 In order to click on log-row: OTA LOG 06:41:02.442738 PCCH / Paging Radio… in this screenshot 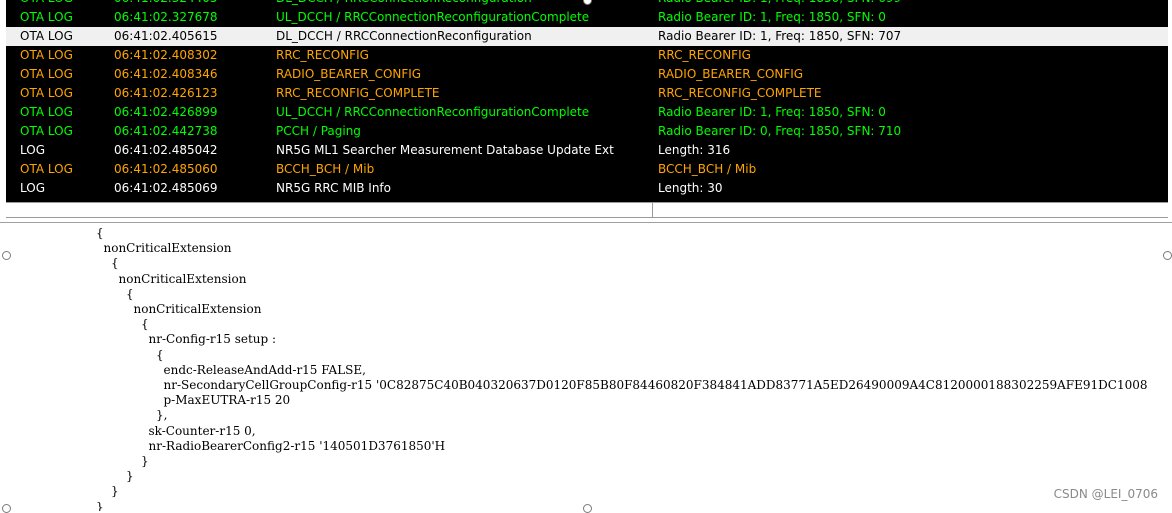, I will do `click(587, 131)`.